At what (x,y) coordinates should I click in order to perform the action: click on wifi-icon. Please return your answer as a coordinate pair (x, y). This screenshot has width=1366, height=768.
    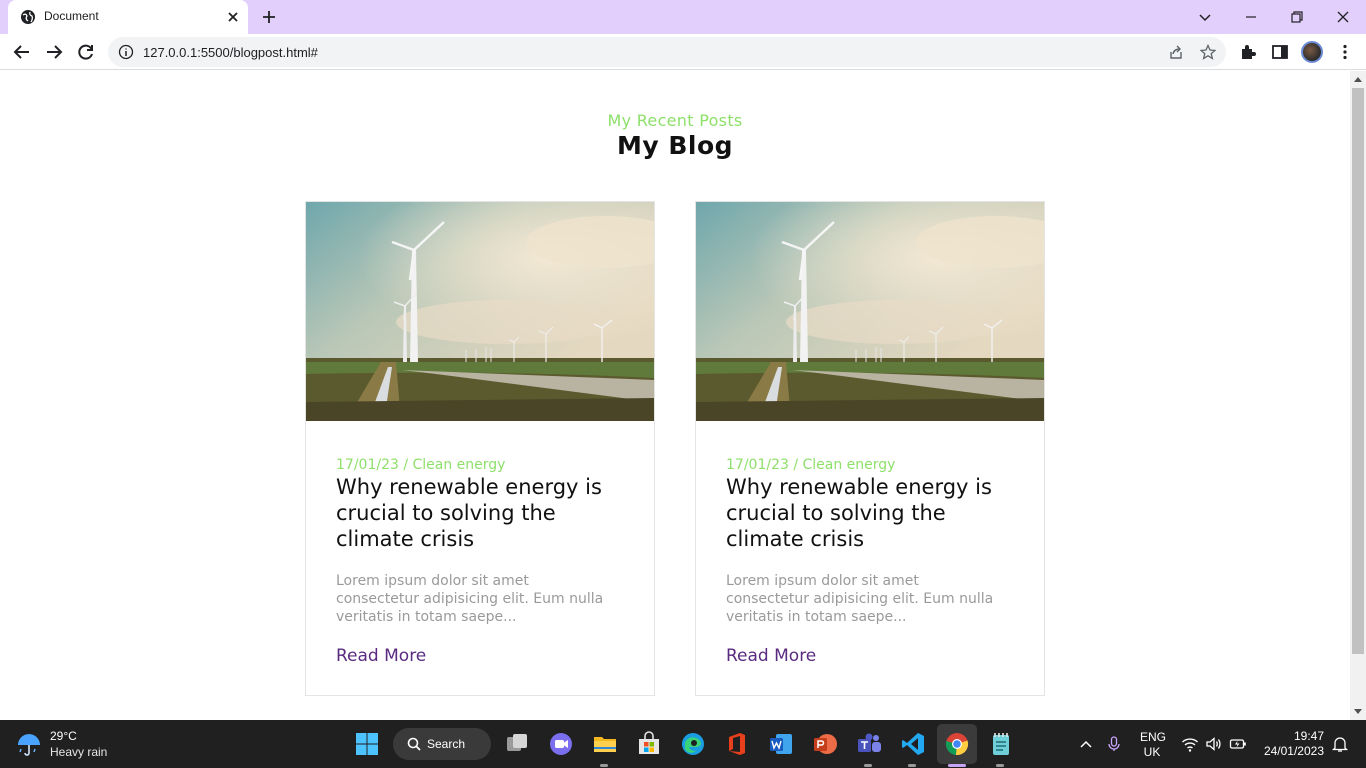
    Looking at the image, I should click on (1190, 744).